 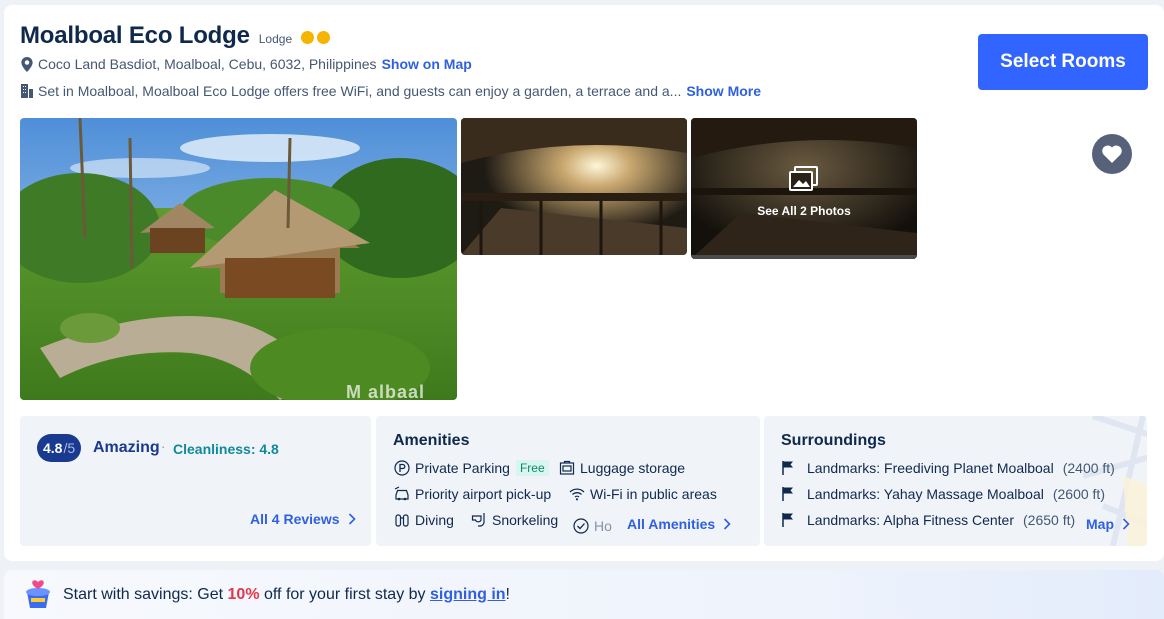 I want to click on amenity-item: Private Parking Free, so click(x=471, y=468).